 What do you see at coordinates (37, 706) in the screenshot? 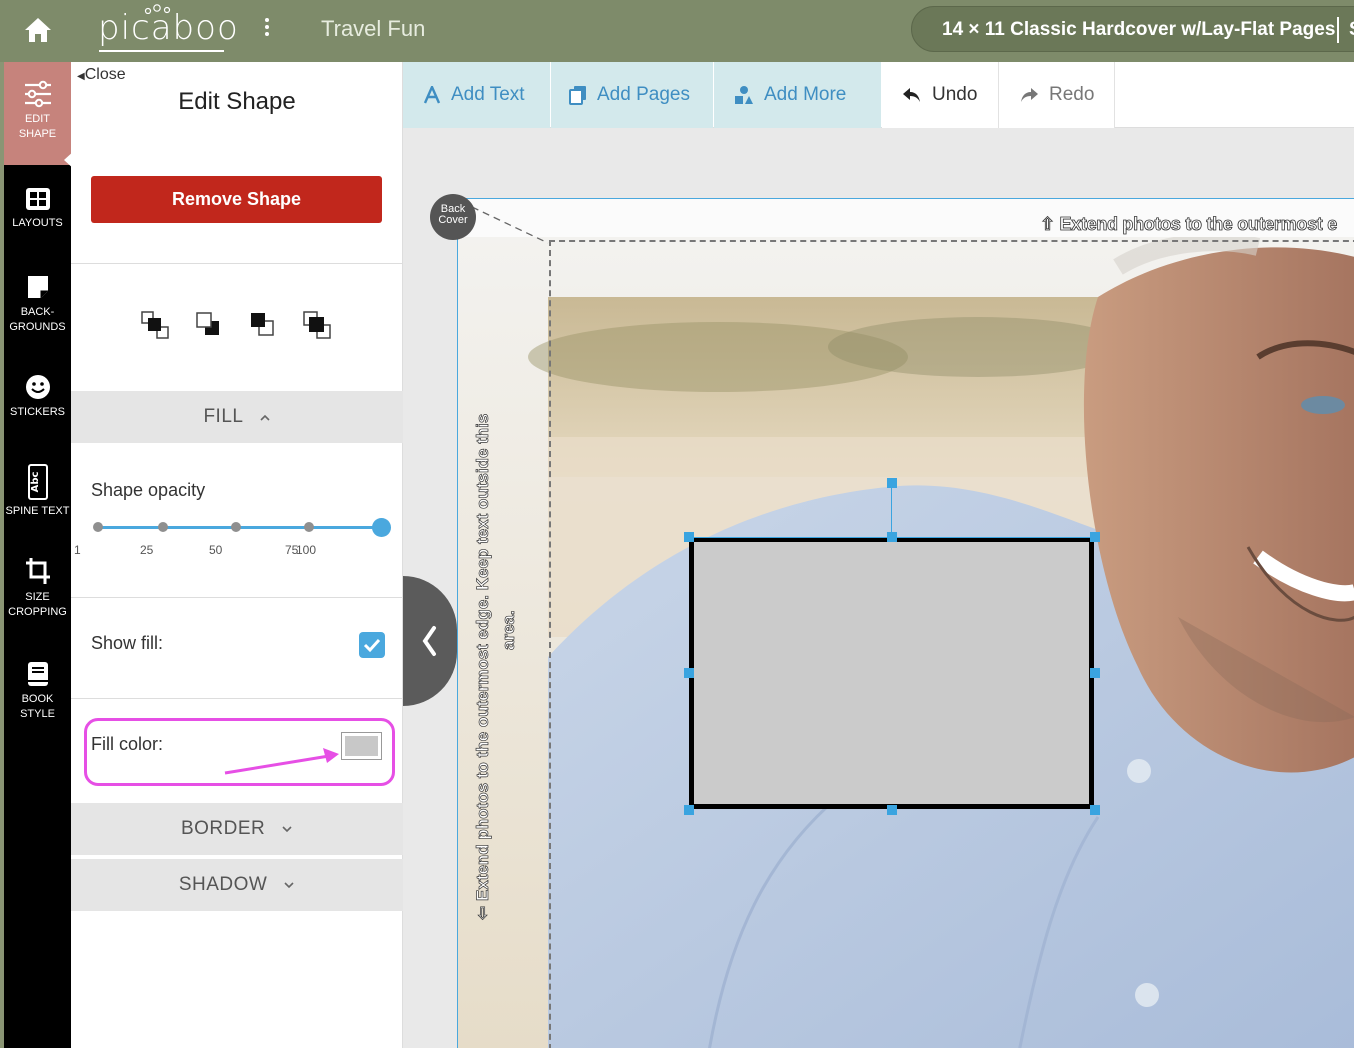
I see `rail-label: BOOK STYLE` at bounding box center [37, 706].